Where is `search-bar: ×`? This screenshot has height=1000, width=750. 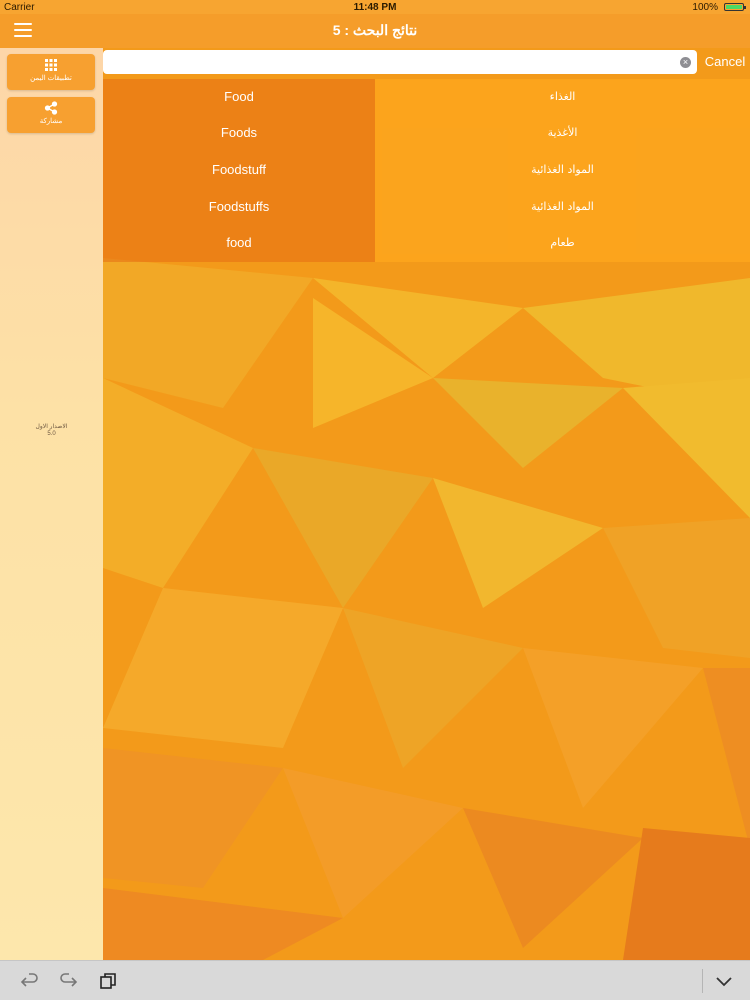
search-bar: × is located at coordinates (400, 62).